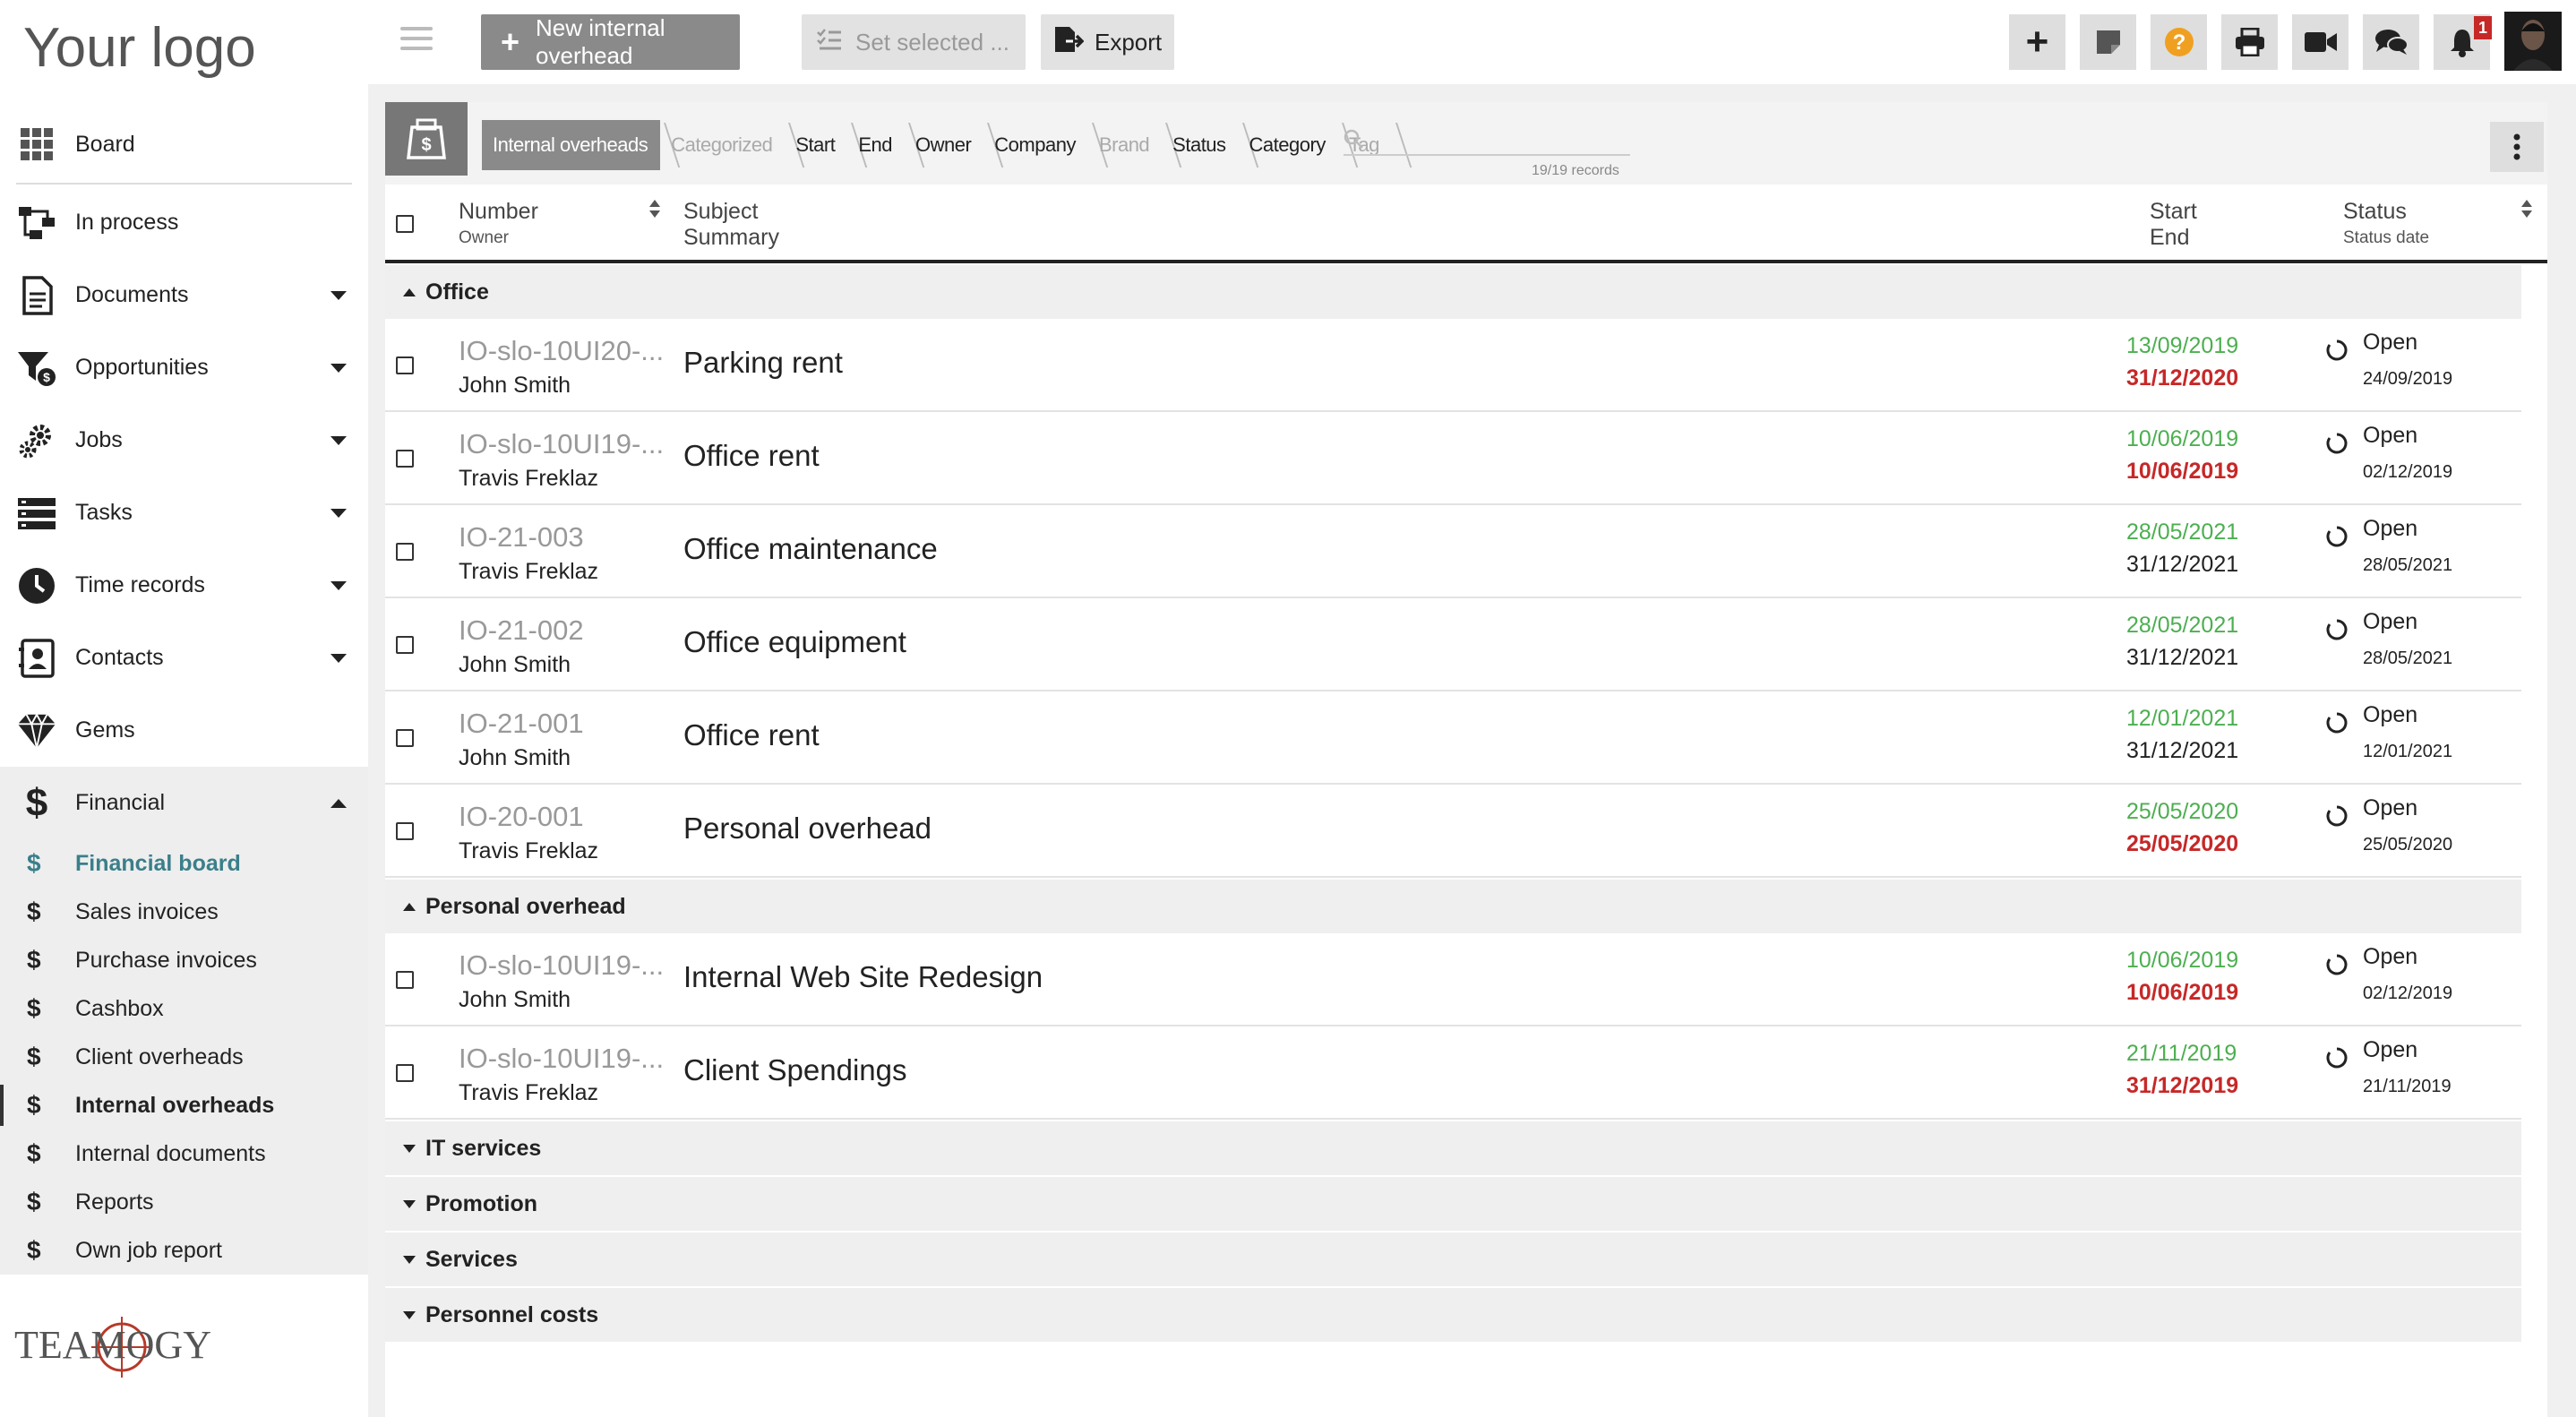 The image size is (2576, 1417). What do you see at coordinates (184, 1105) in the screenshot?
I see `sidebar-item-internal-overheads: $ Internal overheads` at bounding box center [184, 1105].